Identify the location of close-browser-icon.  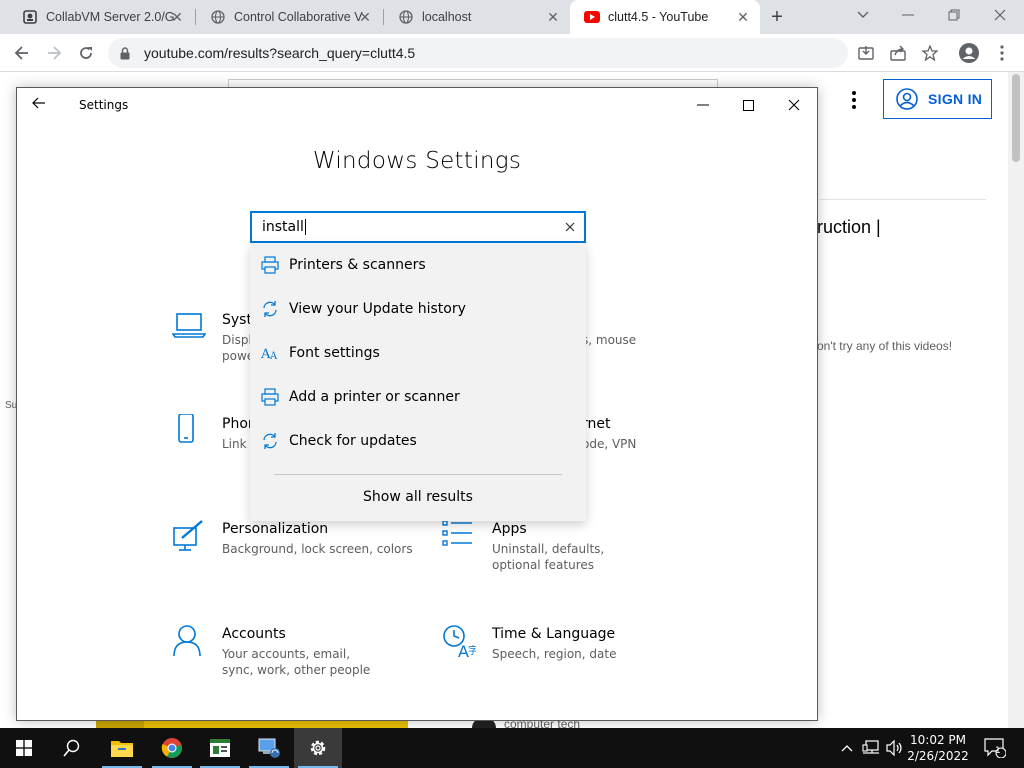
(1000, 15).